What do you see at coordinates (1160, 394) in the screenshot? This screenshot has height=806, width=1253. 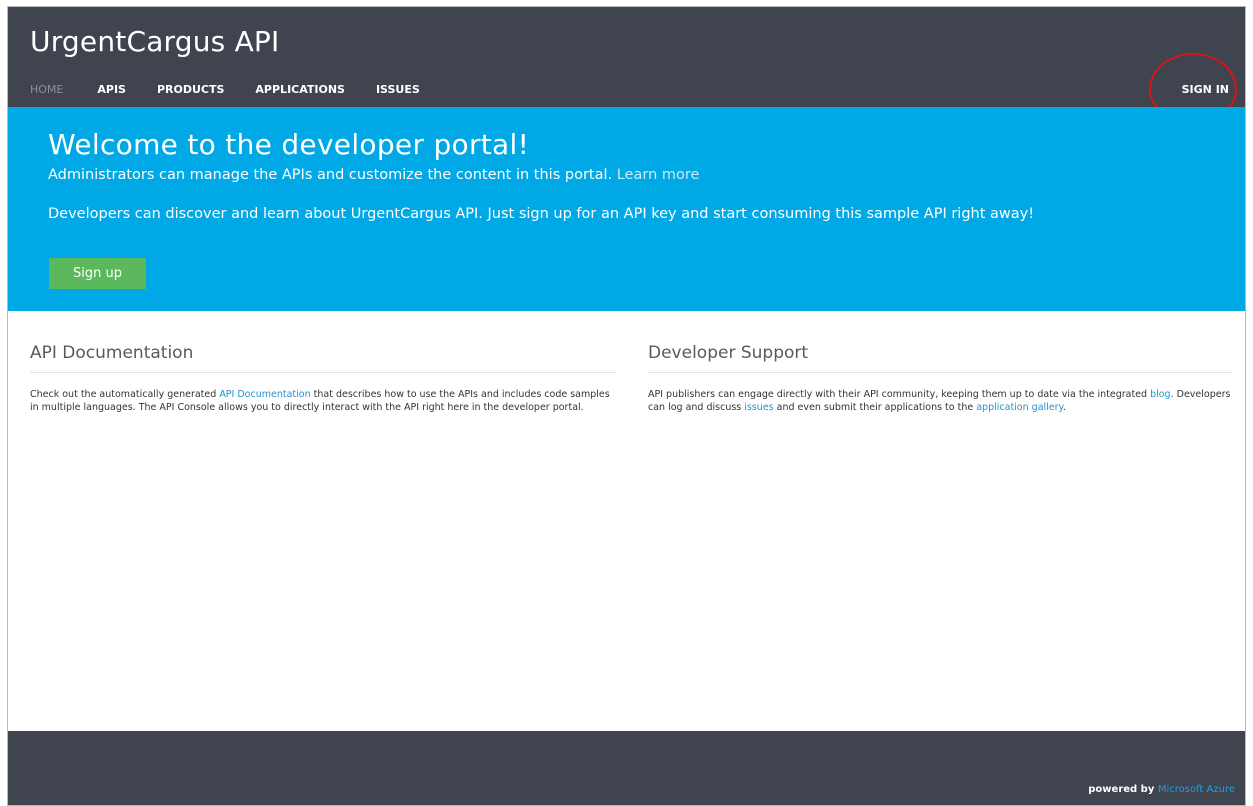 I see `blog-link: blog` at bounding box center [1160, 394].